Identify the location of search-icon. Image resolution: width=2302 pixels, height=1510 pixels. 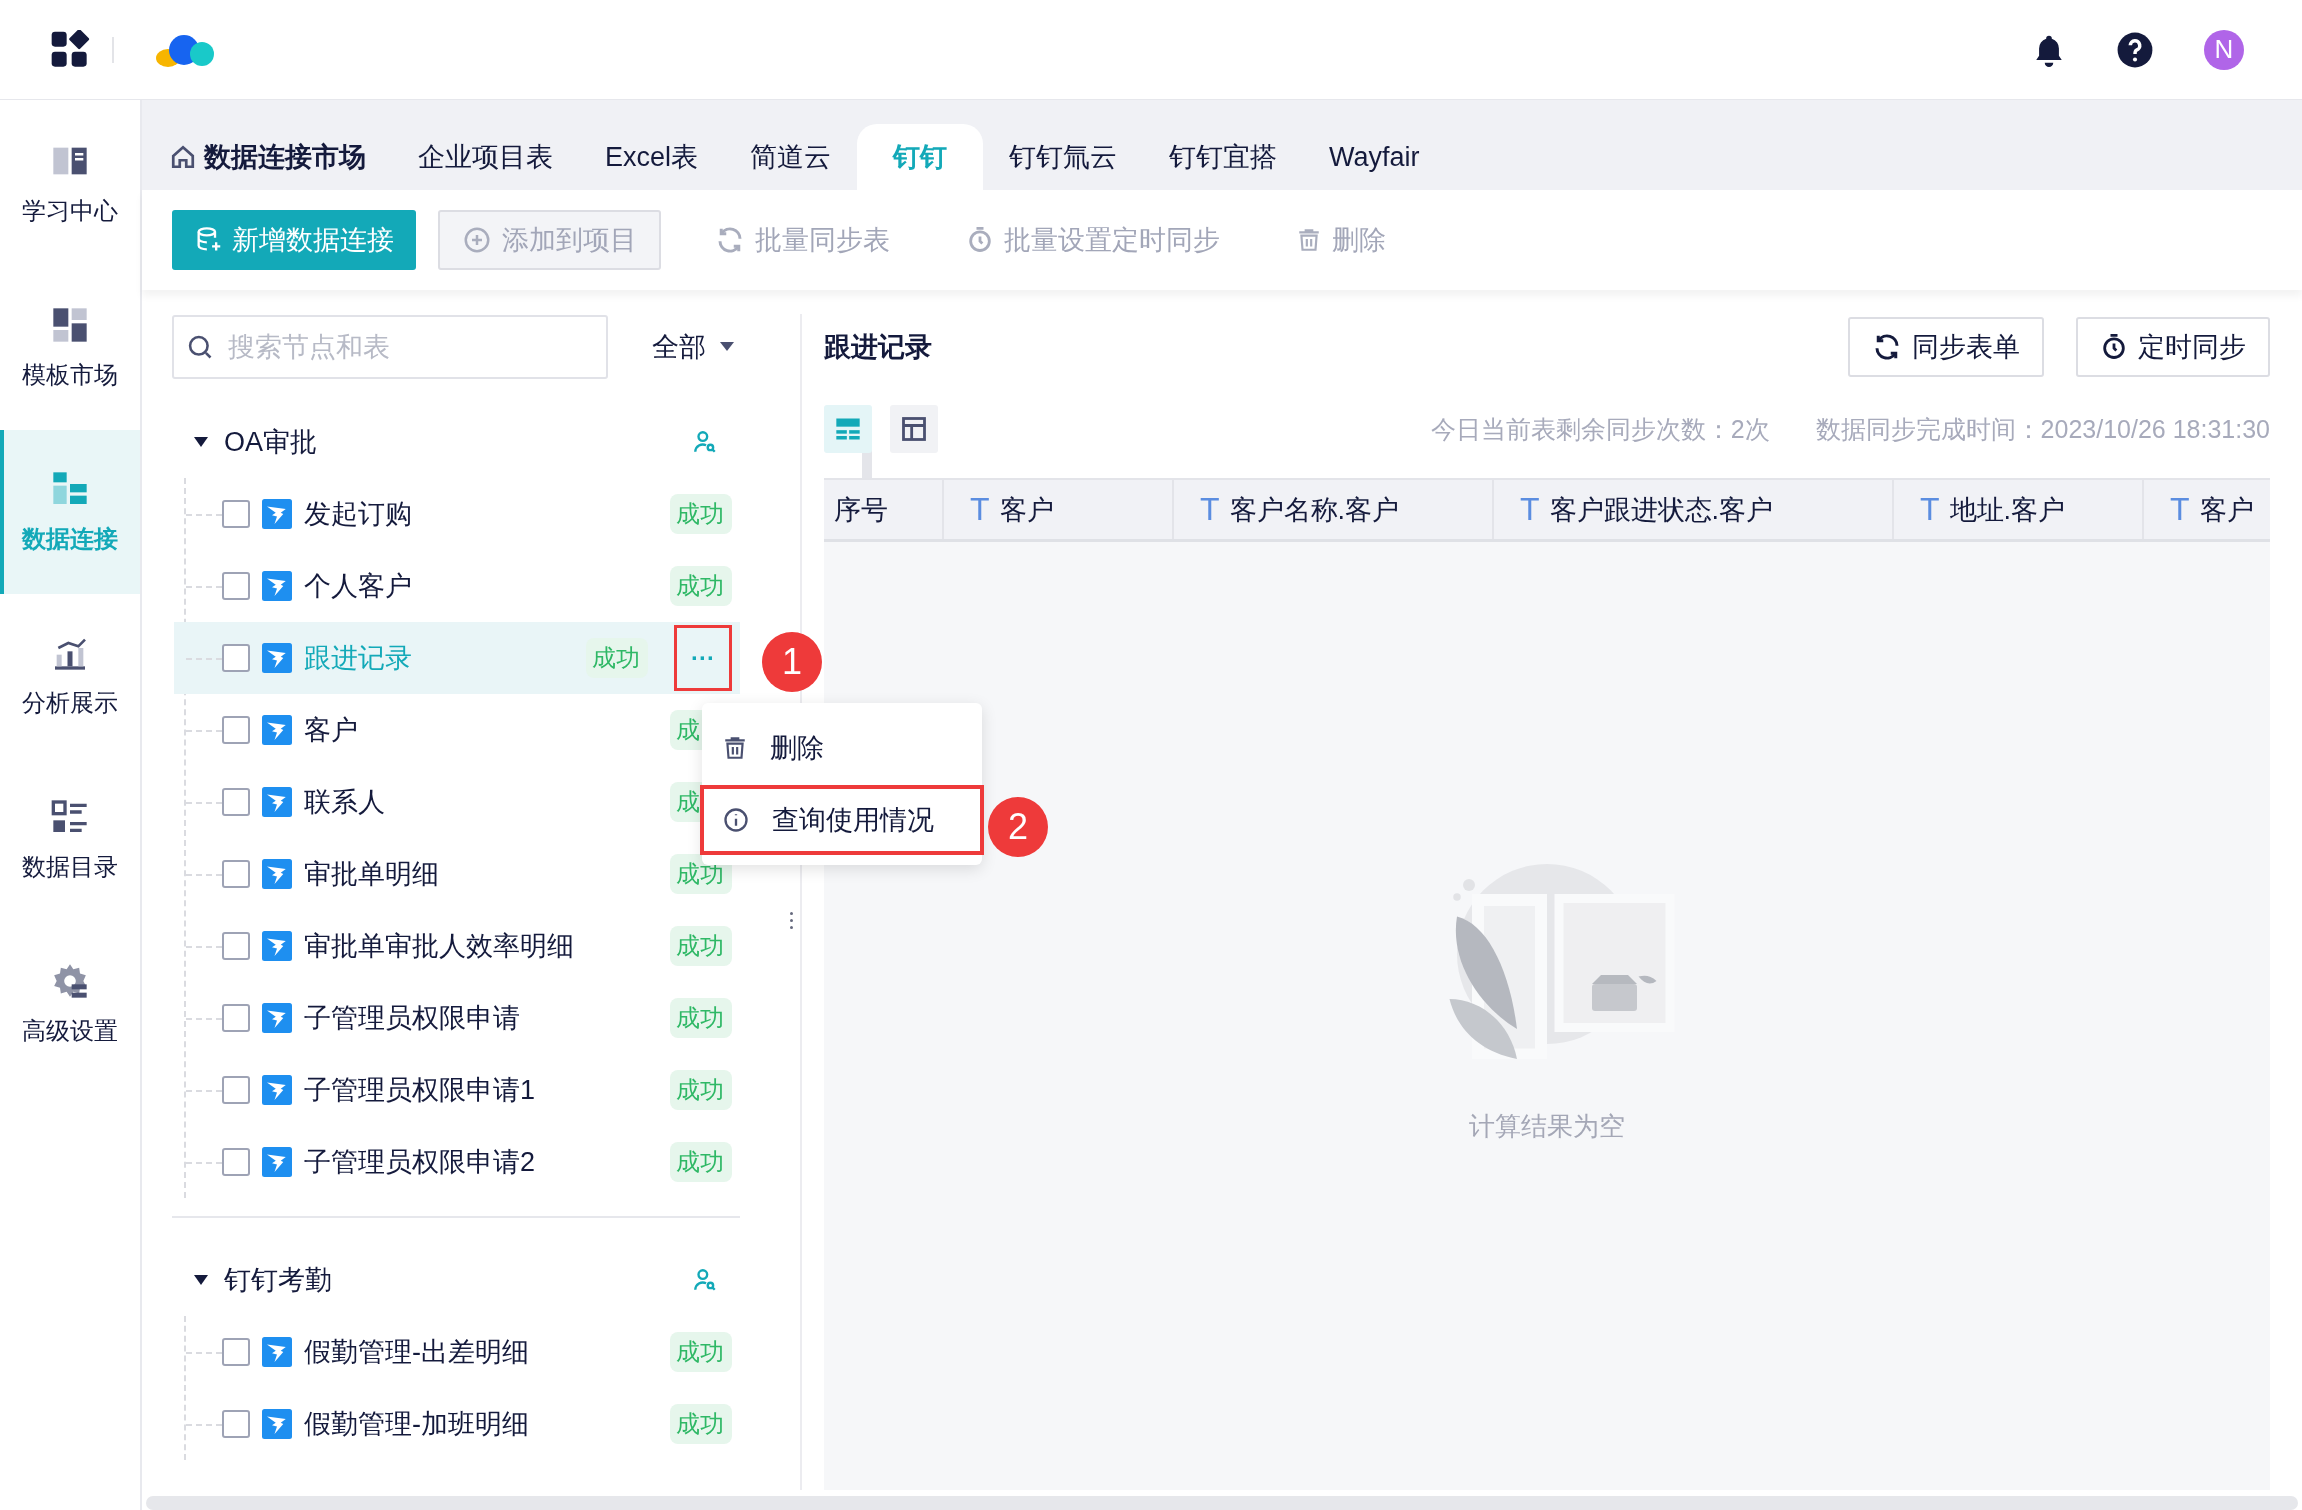
(200, 347).